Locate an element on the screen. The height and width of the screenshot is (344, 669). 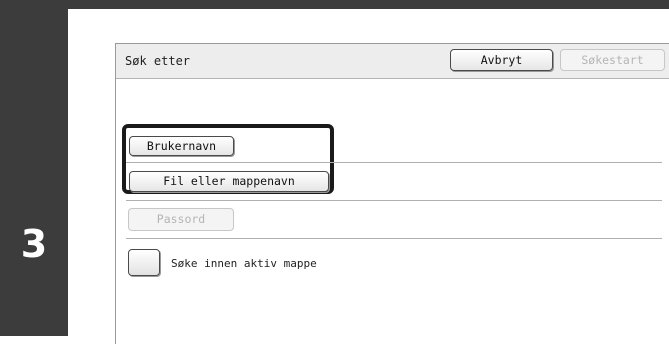
password-button: Passord is located at coordinates (181, 219).